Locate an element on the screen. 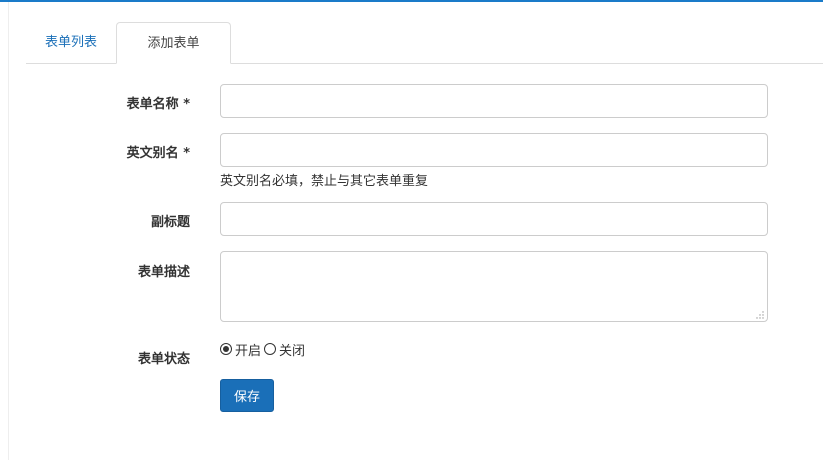 The width and height of the screenshot is (823, 460). status-radio-group: 开启 关闭 is located at coordinates (264, 349).